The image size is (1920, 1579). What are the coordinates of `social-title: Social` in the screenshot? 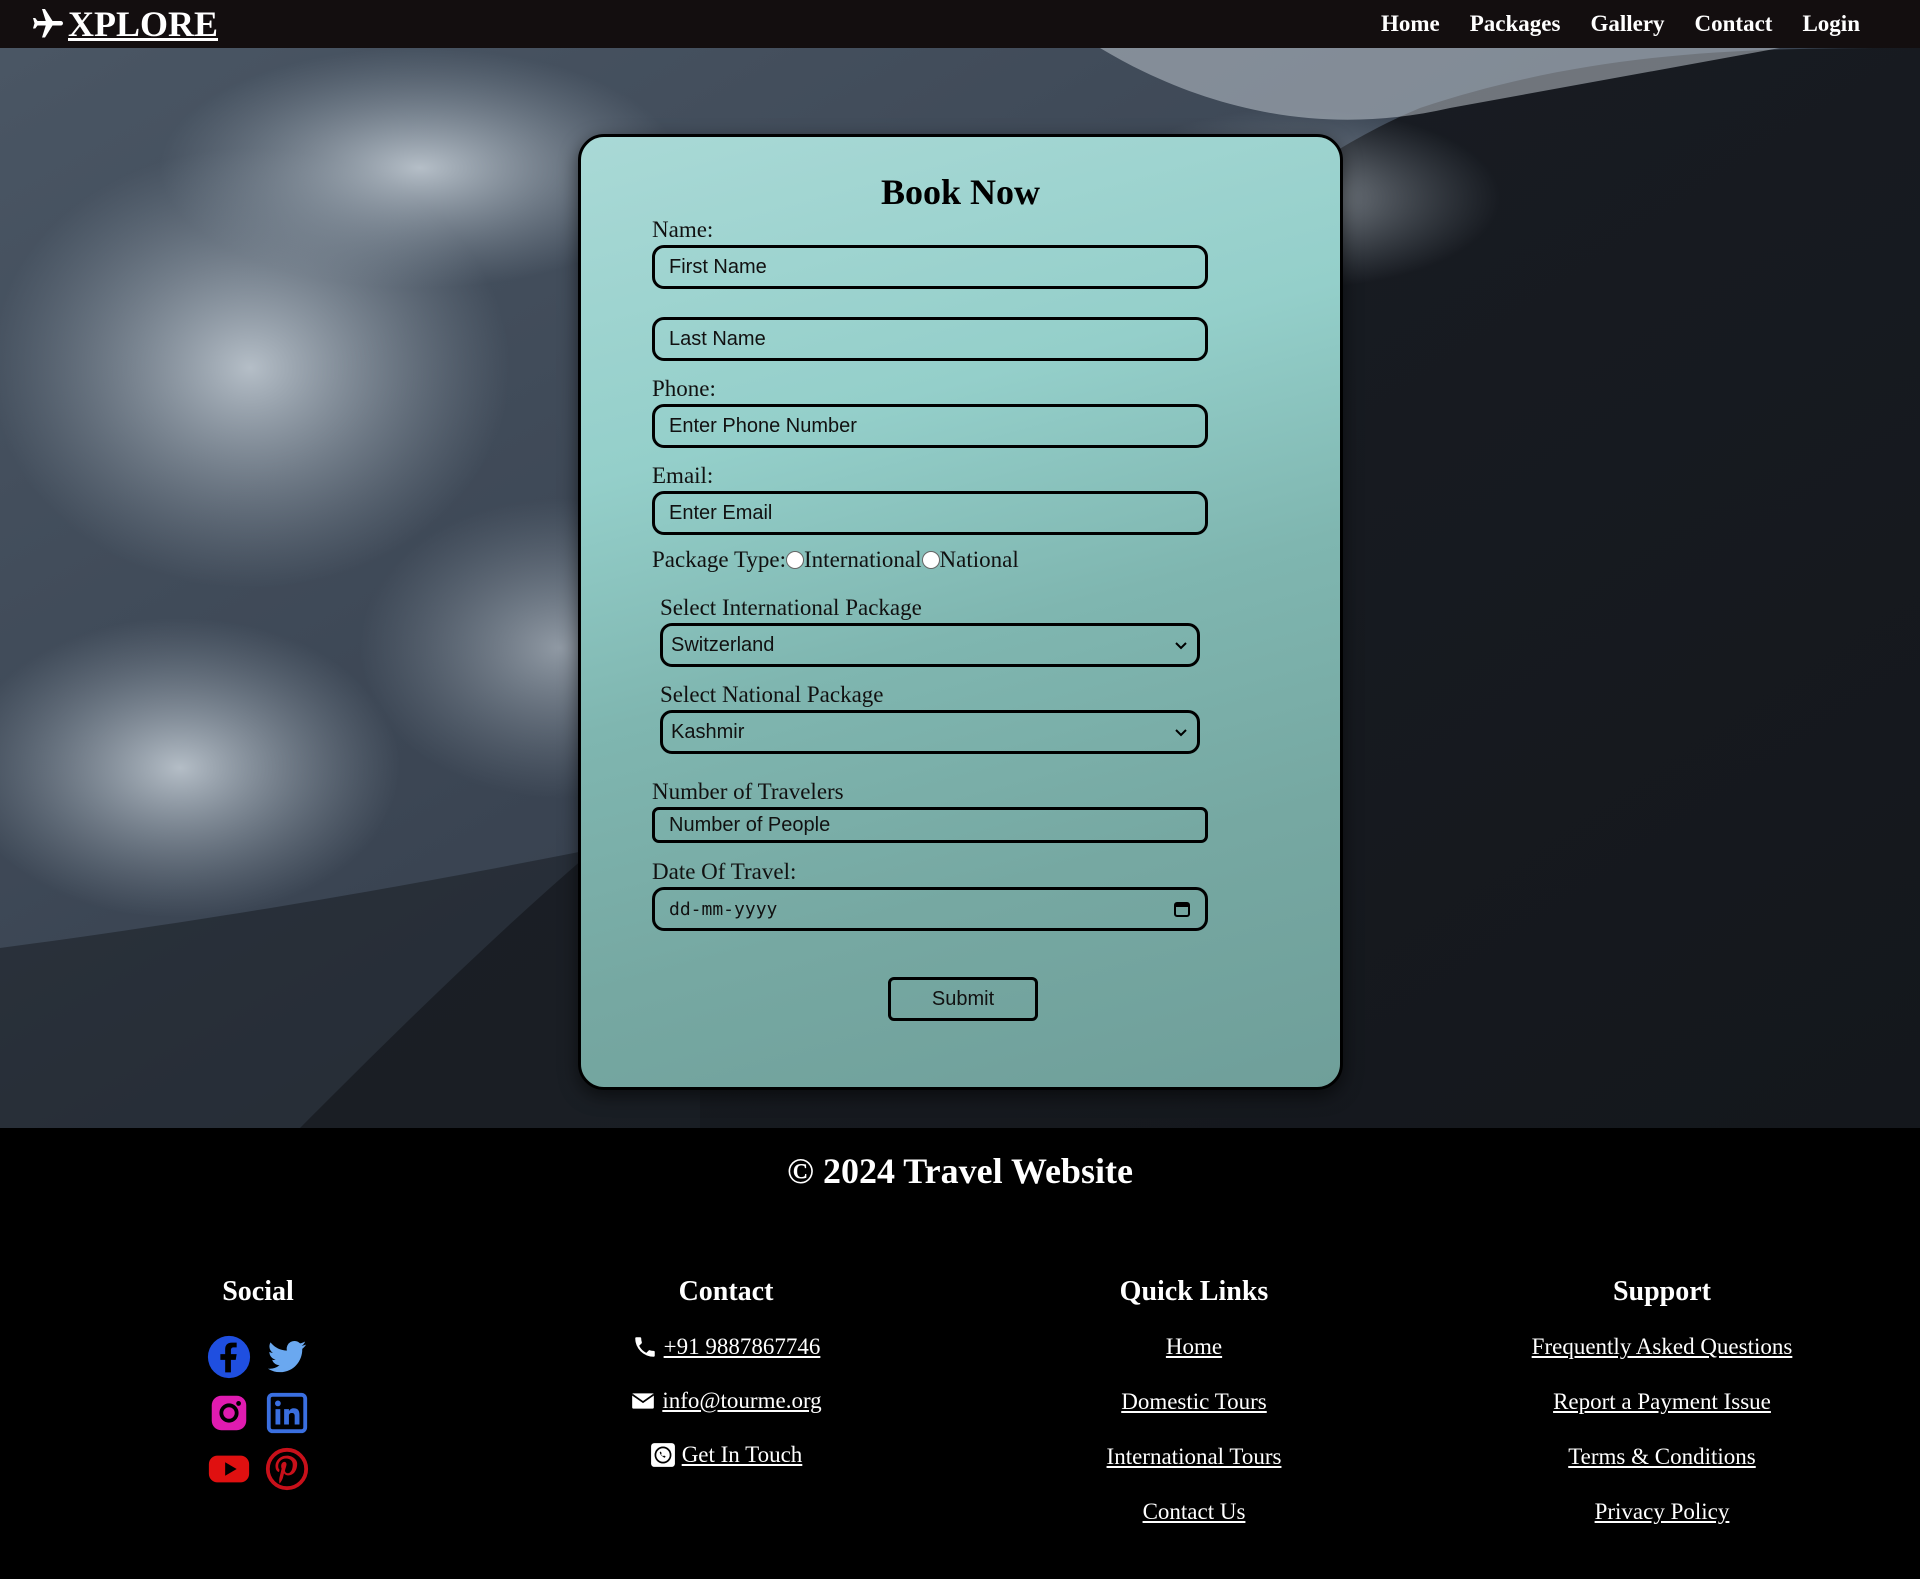 It's located at (258, 1291).